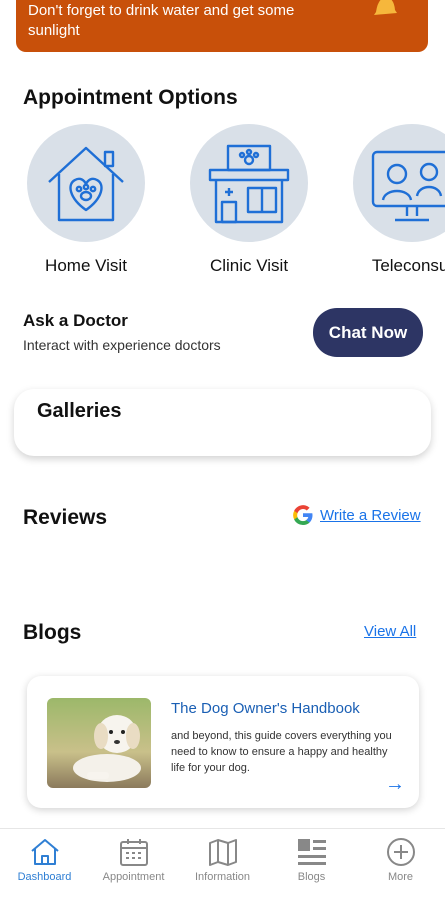  Describe the element at coordinates (368, 332) in the screenshot. I see `chat-now-button: Chat Now` at that location.